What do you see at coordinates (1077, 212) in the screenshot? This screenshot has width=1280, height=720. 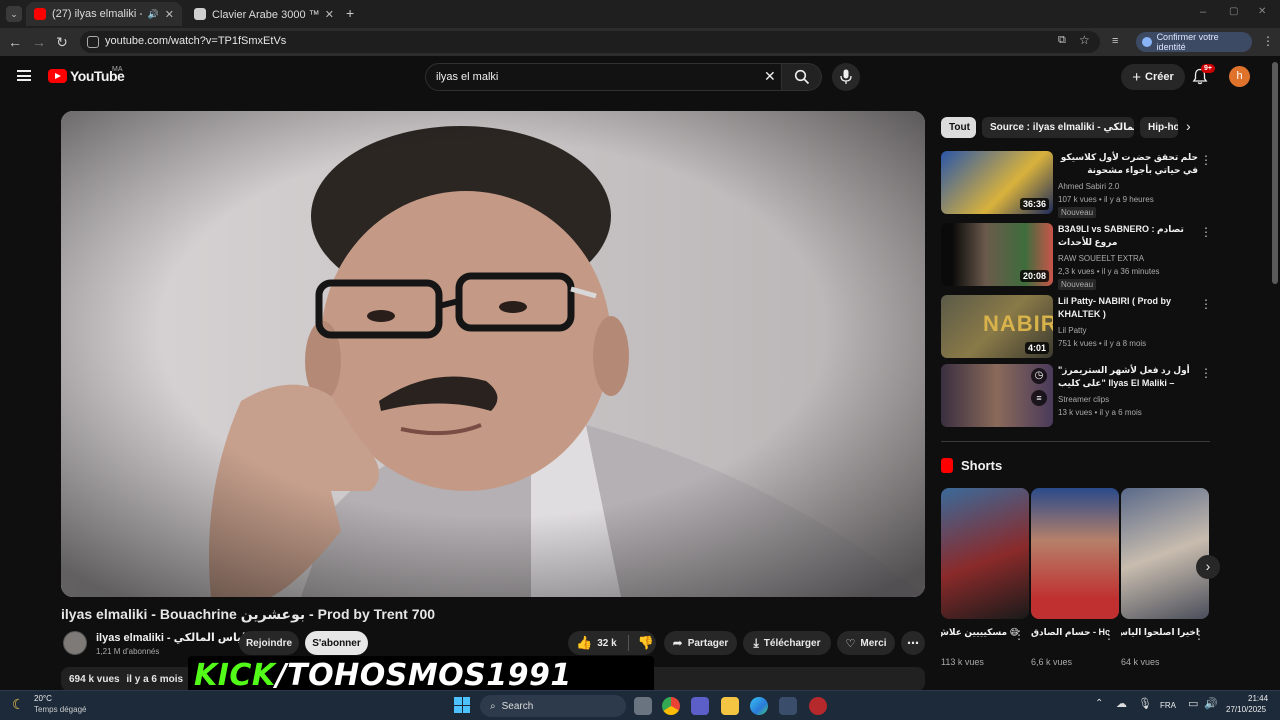 I see `new-badge: Nouveau` at bounding box center [1077, 212].